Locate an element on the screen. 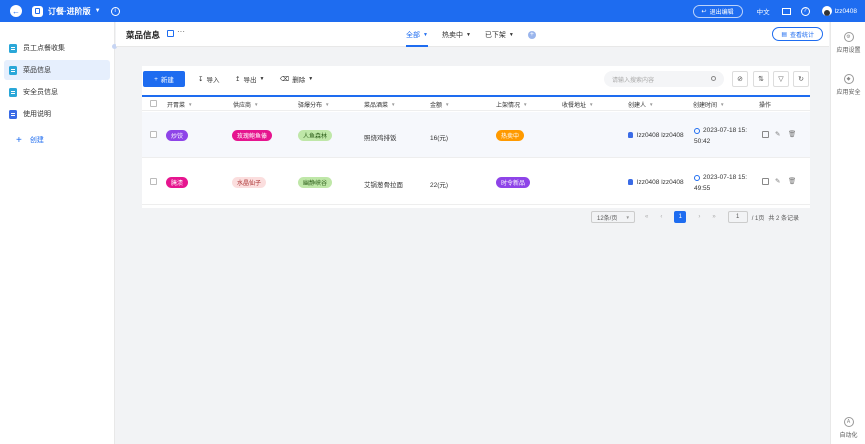 This screenshot has height=444, width=865. sort-button: ⇅ is located at coordinates (761, 79).